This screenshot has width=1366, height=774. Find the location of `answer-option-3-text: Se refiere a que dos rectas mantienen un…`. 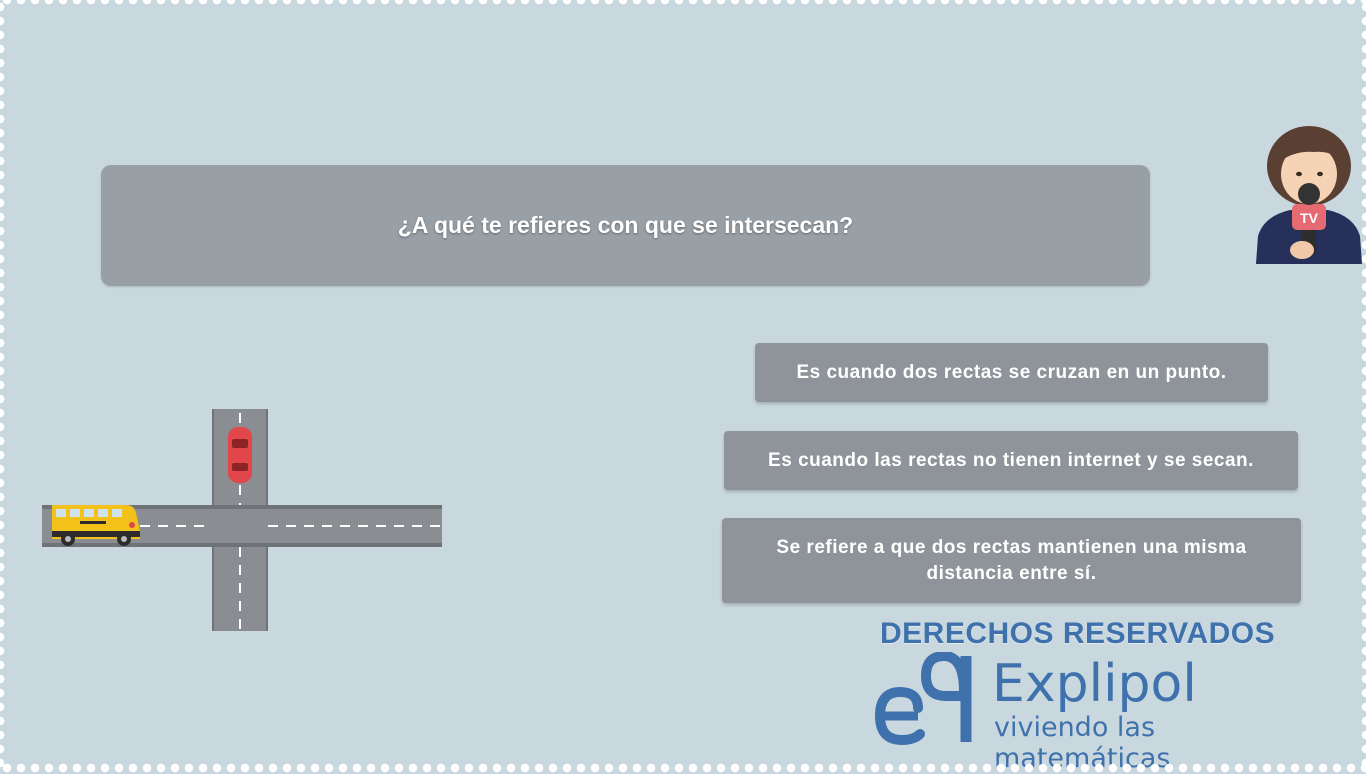

answer-option-3-text: Se refiere a que dos rectas mantienen un… is located at coordinates (1011, 560).